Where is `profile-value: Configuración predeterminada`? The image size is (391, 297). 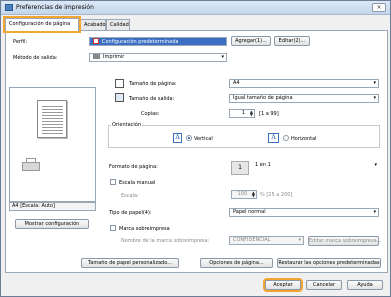
profile-value: Configuración predeterminada is located at coordinates (140, 42).